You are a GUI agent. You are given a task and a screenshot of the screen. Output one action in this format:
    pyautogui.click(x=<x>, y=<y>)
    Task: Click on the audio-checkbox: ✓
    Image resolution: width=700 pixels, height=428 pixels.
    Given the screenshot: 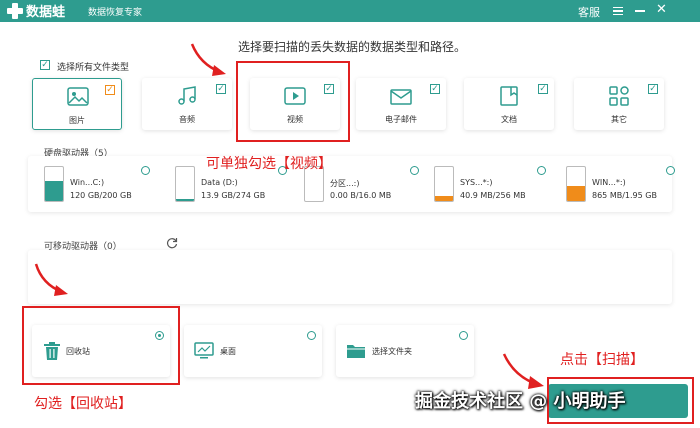 What is the action you would take?
    pyautogui.click(x=221, y=89)
    